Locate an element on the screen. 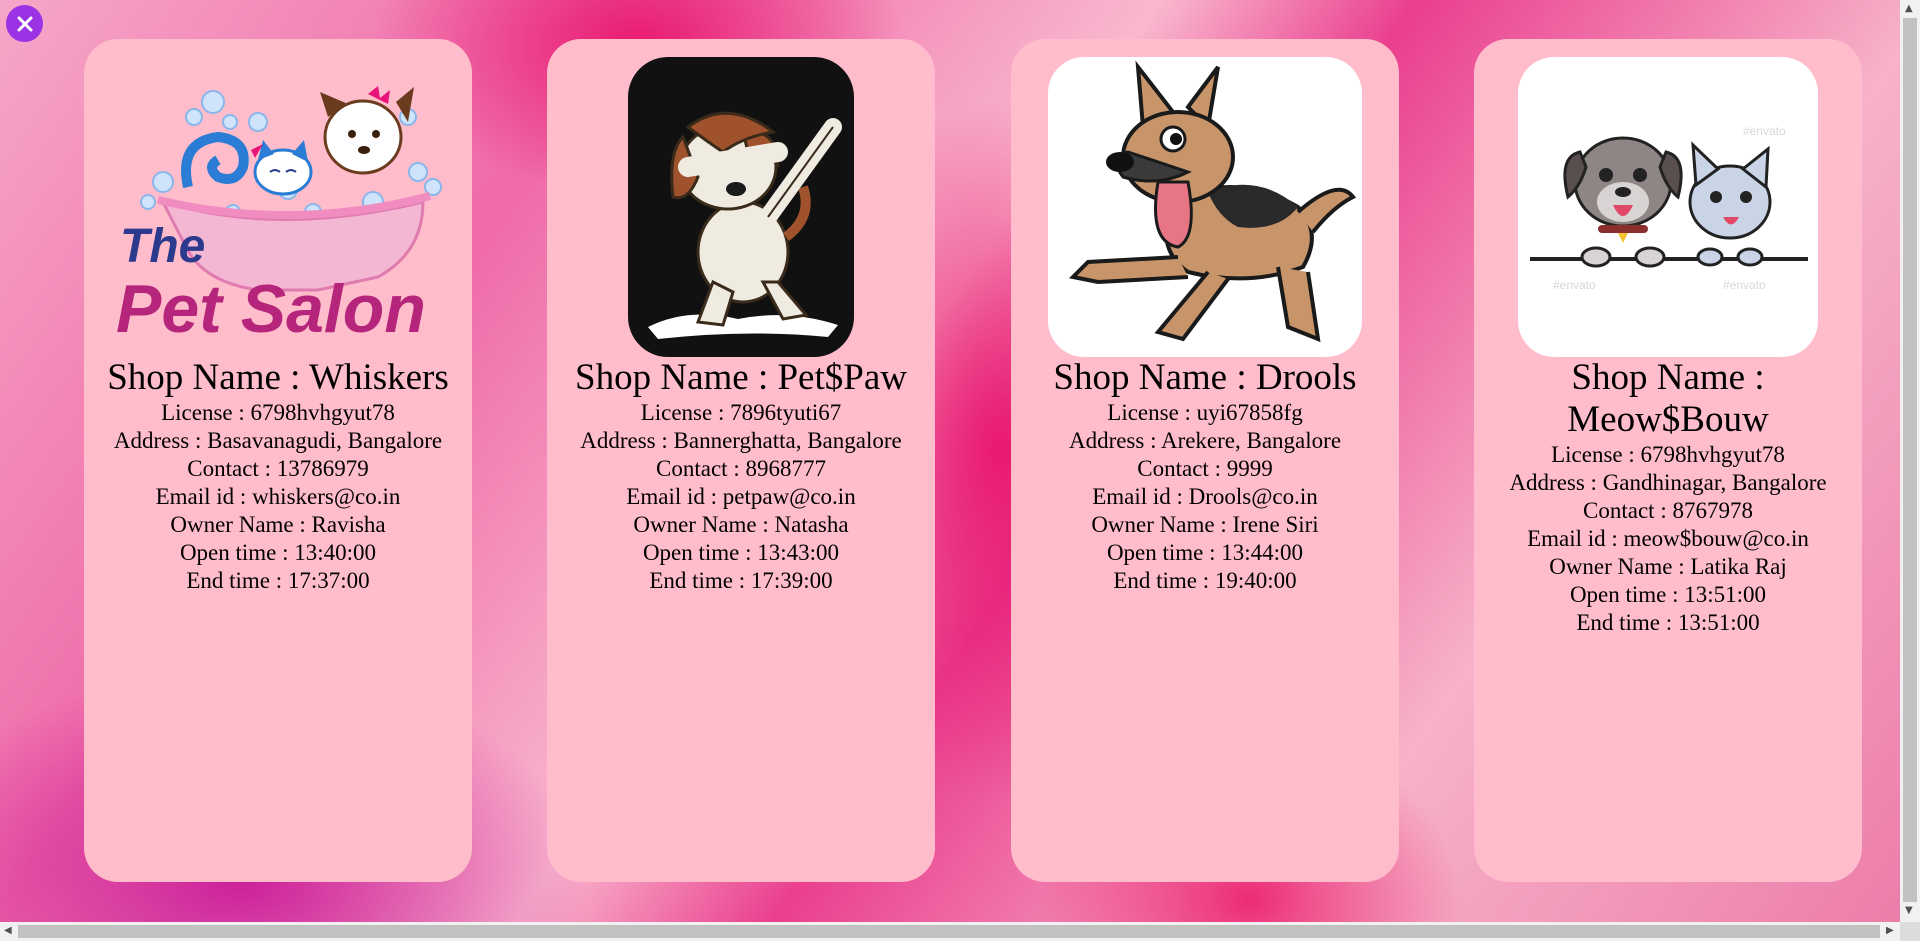 This screenshot has width=1920, height=941. vertical-scroll-thumb is located at coordinates (1910, 460).